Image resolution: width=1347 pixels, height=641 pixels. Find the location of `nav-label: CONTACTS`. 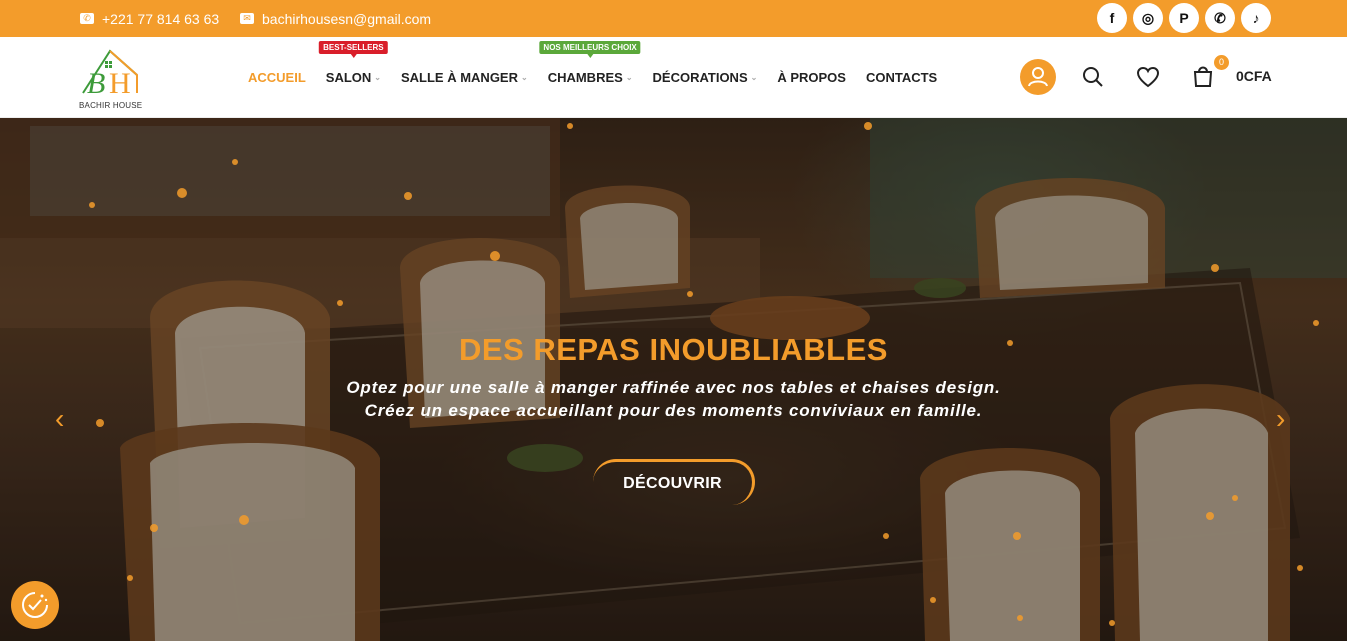

nav-label: CONTACTS is located at coordinates (901, 77).